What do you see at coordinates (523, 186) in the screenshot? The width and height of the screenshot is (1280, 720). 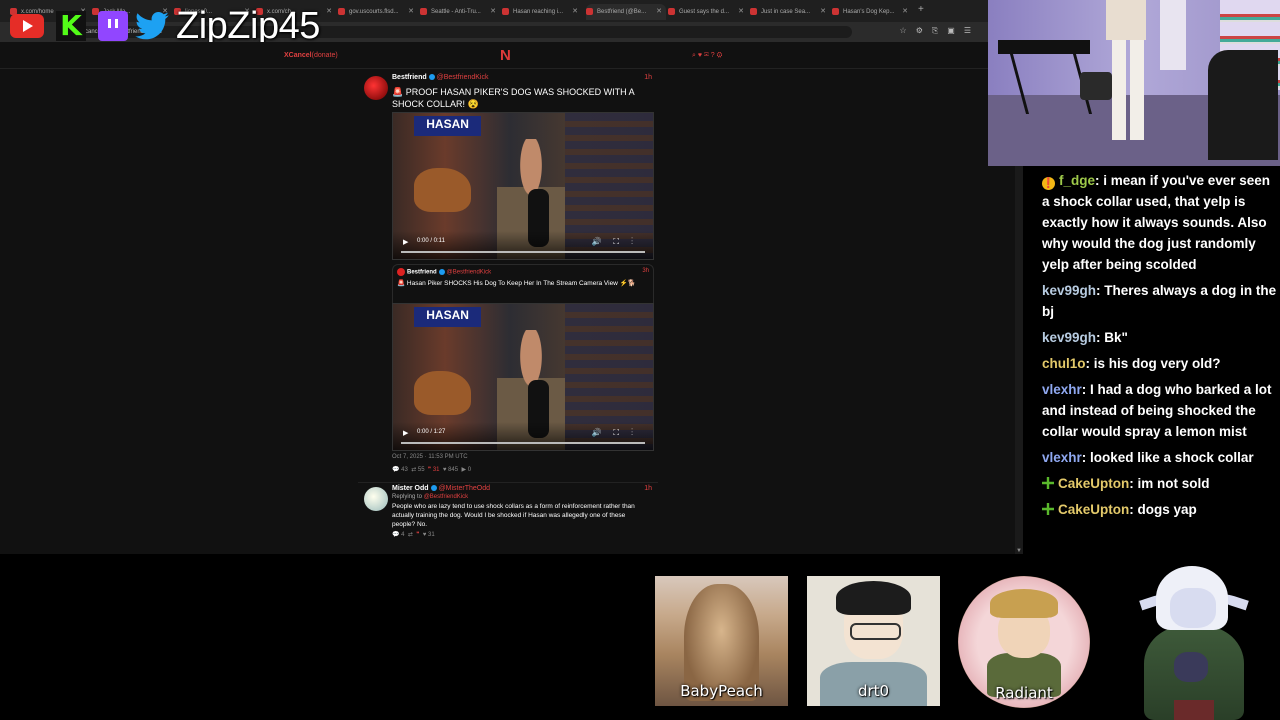 I see `video-player: HASAN ▶ 0:00 / 0:11 🔊⛶⋮` at bounding box center [523, 186].